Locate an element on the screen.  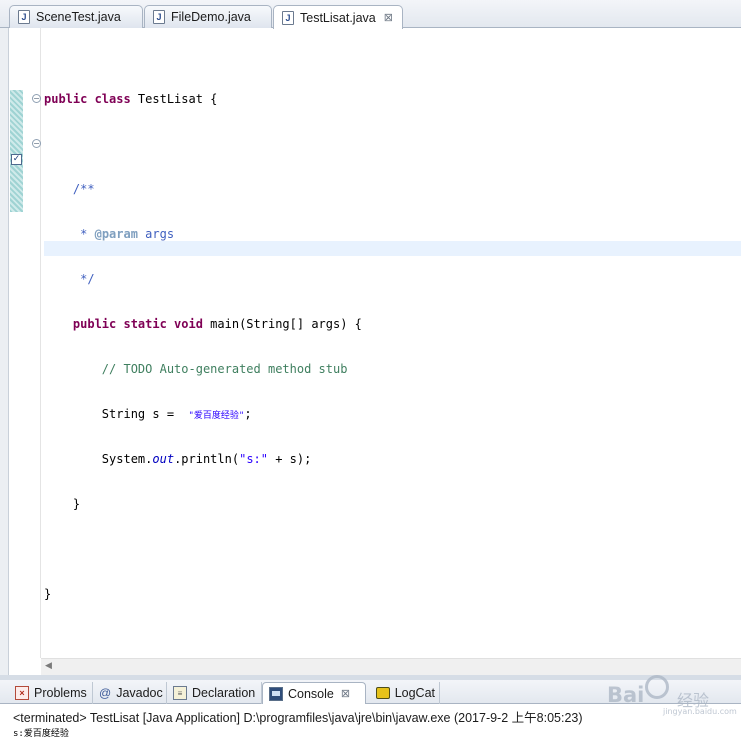
watermark-brand: Bai is located at coordinates (626, 695).